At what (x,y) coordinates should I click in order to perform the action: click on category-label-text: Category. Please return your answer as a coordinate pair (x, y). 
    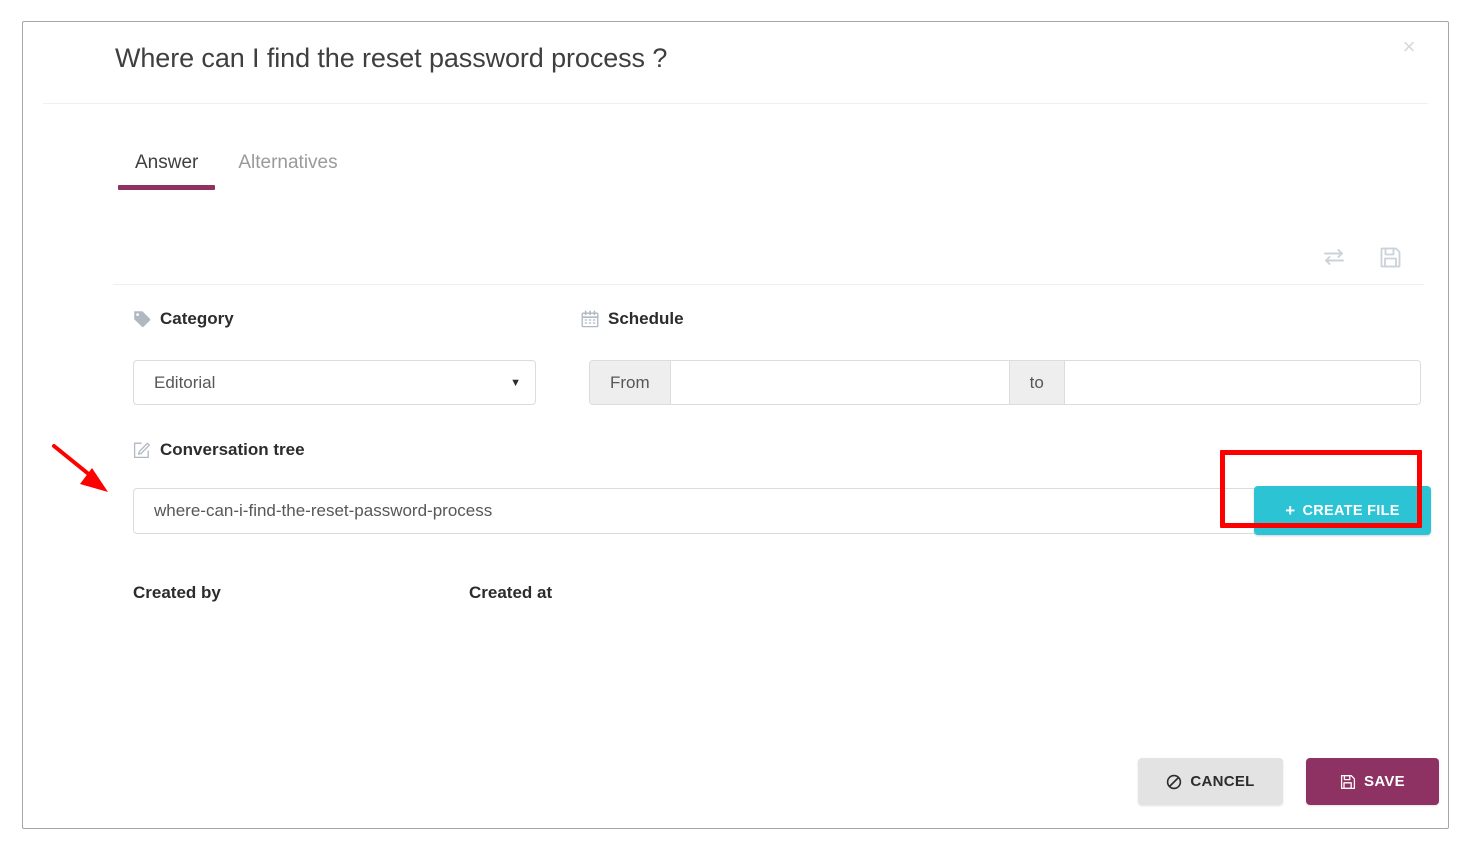
    Looking at the image, I should click on (197, 318).